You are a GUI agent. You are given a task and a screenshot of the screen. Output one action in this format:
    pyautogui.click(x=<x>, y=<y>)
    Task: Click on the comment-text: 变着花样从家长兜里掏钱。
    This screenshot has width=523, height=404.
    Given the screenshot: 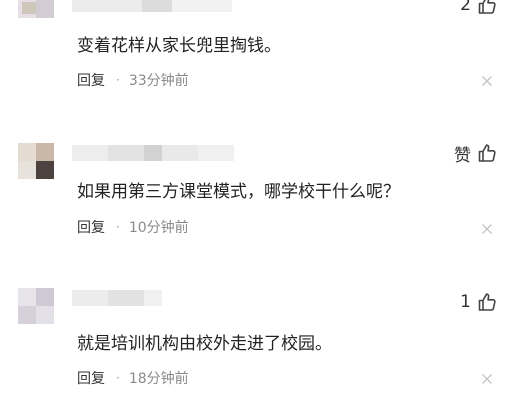 What is the action you would take?
    pyautogui.click(x=179, y=46)
    